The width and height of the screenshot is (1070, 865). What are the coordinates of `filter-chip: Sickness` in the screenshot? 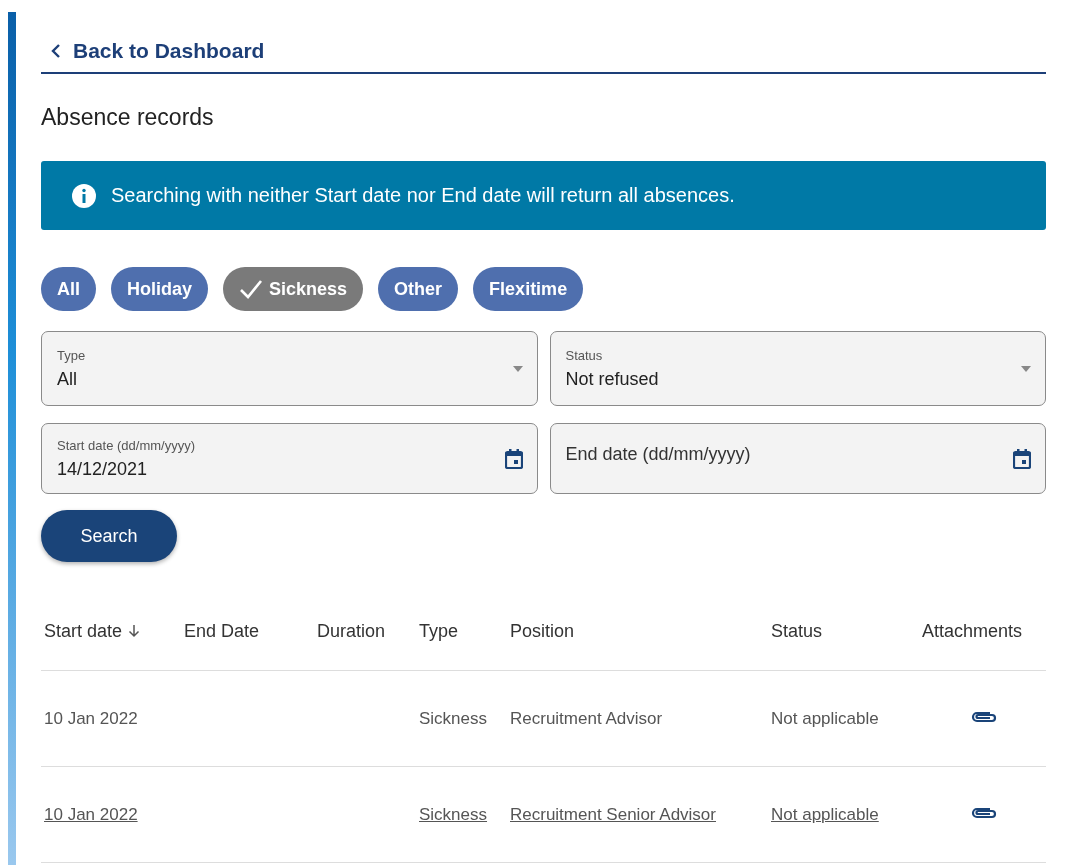 It's located at (293, 289).